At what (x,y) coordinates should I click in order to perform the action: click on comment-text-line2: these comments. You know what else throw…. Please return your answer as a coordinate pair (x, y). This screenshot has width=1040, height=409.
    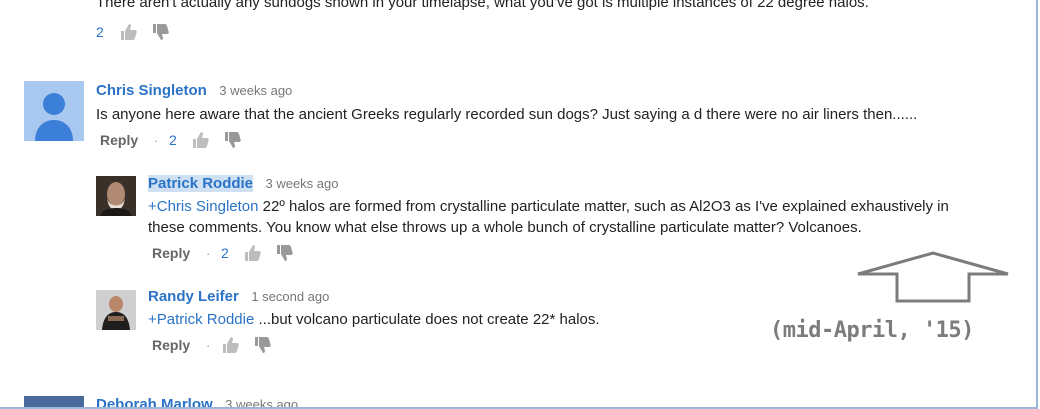
    Looking at the image, I should click on (505, 227).